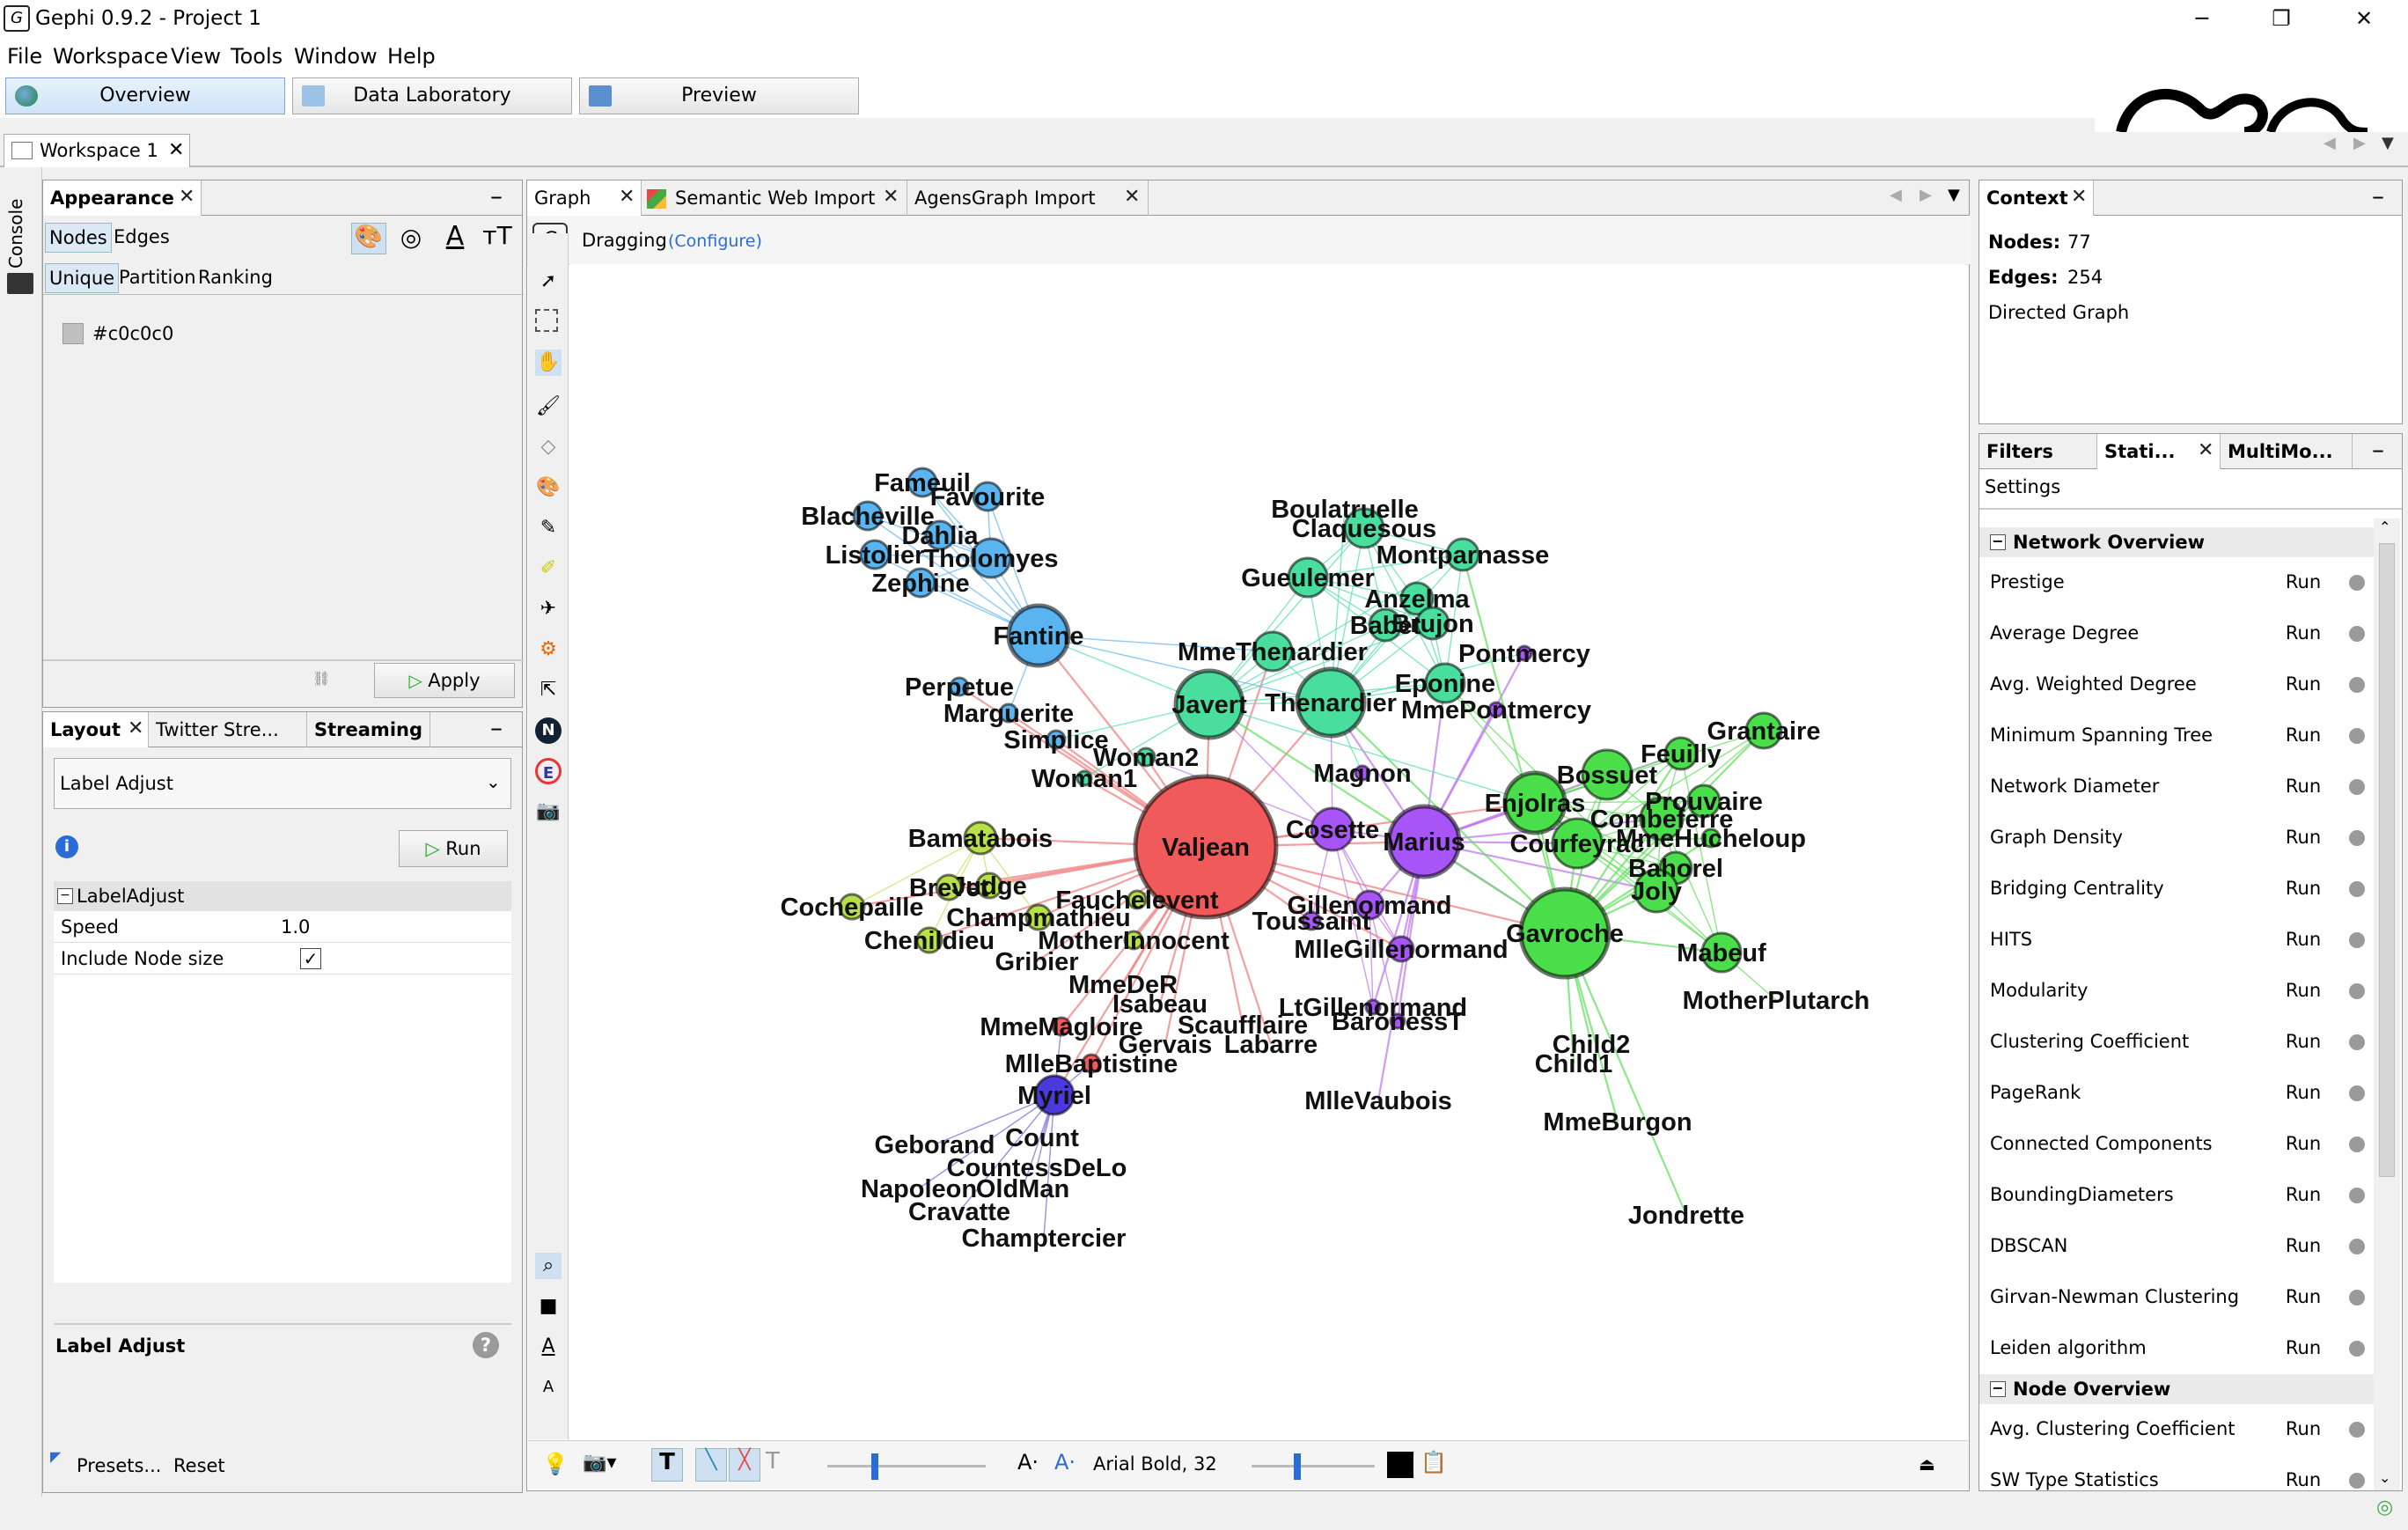 The height and width of the screenshot is (1530, 2408). Describe the element at coordinates (548, 1306) in the screenshot. I see `reset-colors-icon: ■` at that location.